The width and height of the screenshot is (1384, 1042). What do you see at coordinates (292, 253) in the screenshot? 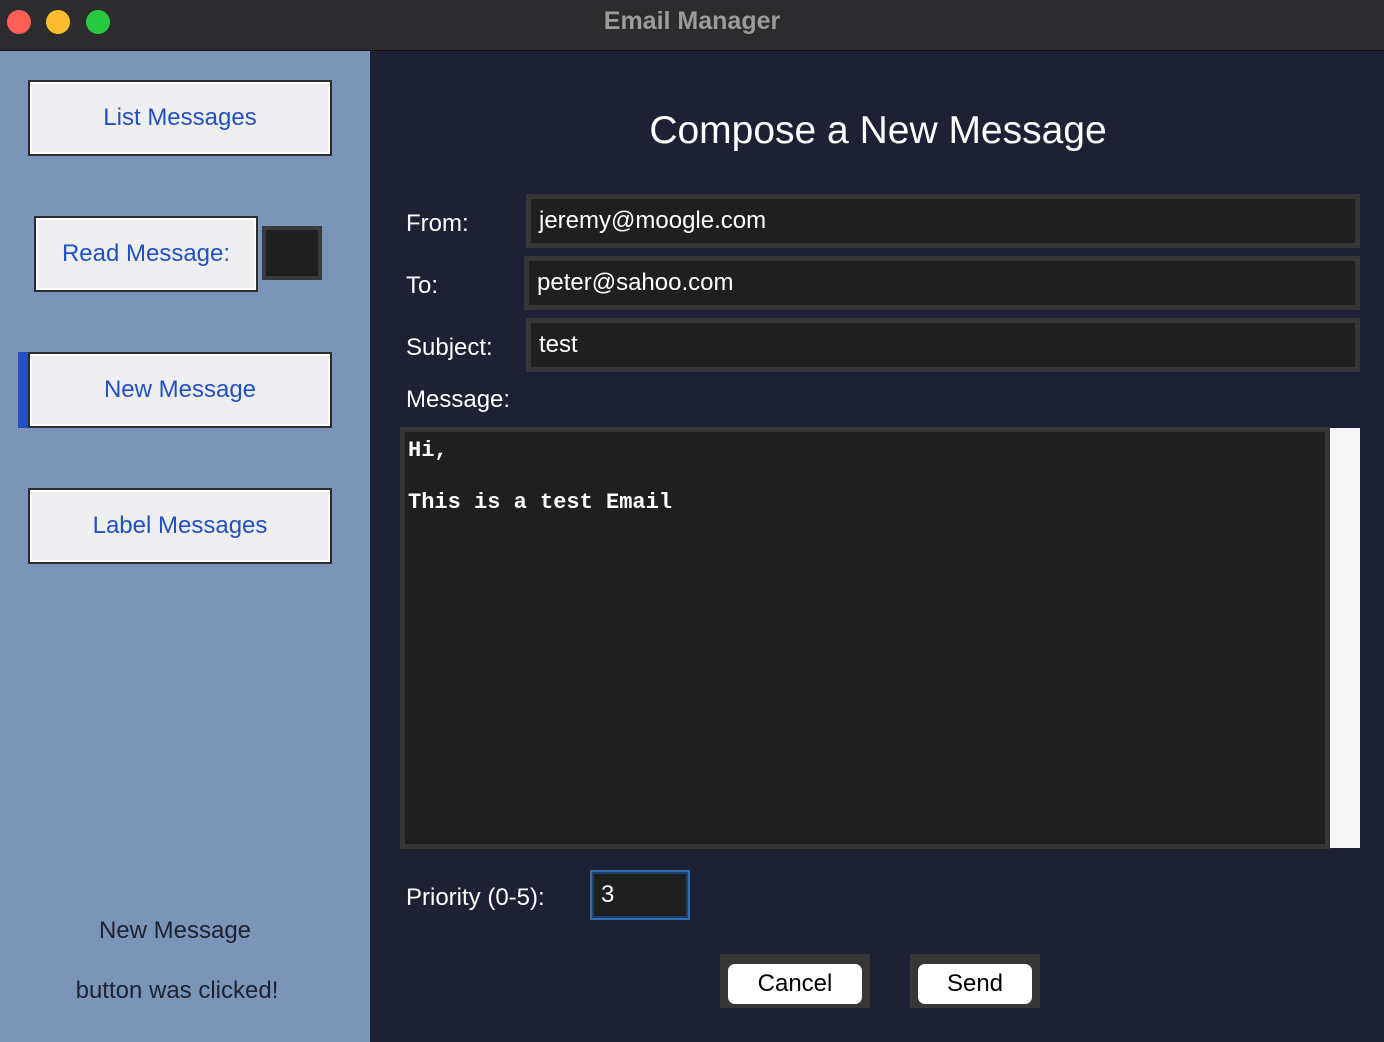
I see `read-message-id-input` at bounding box center [292, 253].